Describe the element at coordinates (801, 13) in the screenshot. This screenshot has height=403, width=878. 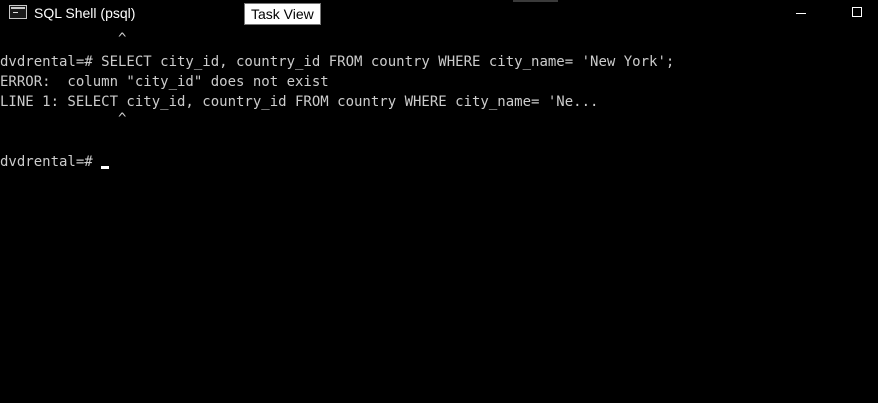
I see `minimize-button` at that location.